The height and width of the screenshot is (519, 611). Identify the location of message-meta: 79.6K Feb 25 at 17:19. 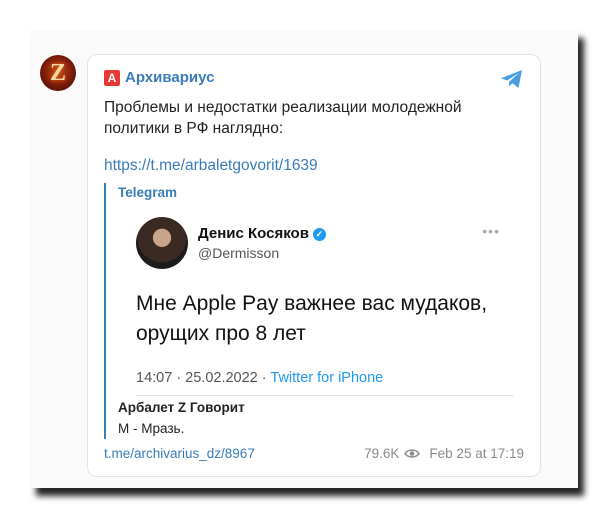
(444, 453).